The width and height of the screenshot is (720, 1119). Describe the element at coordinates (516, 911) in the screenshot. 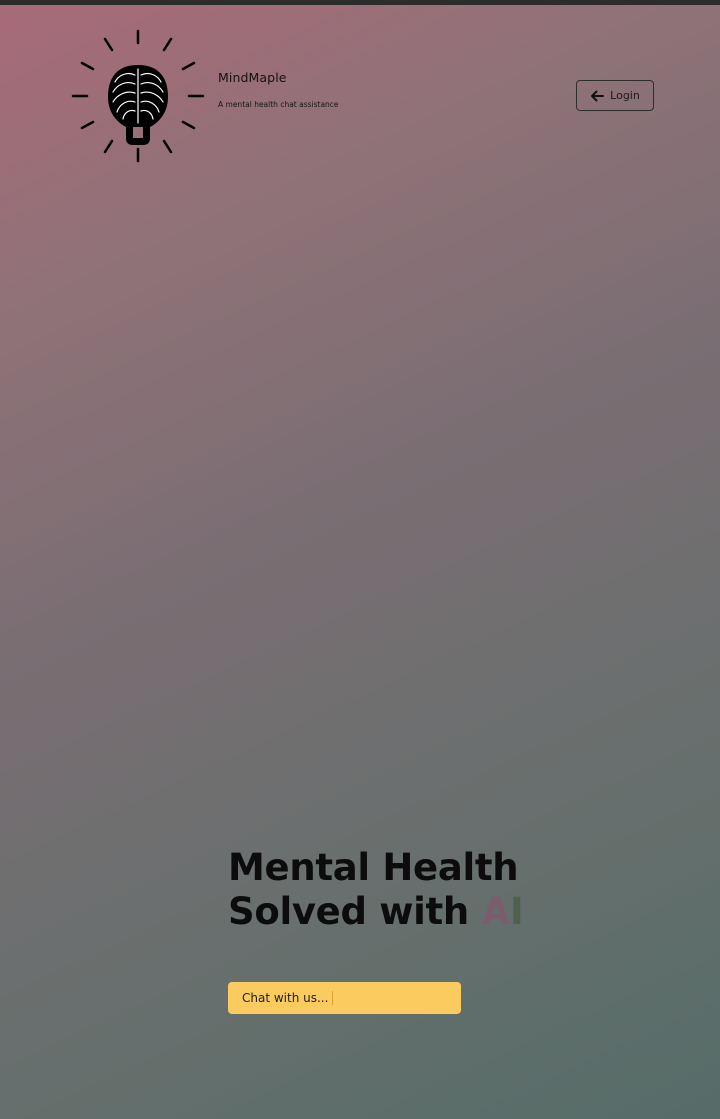

I see `hero-ai-i: I` at that location.